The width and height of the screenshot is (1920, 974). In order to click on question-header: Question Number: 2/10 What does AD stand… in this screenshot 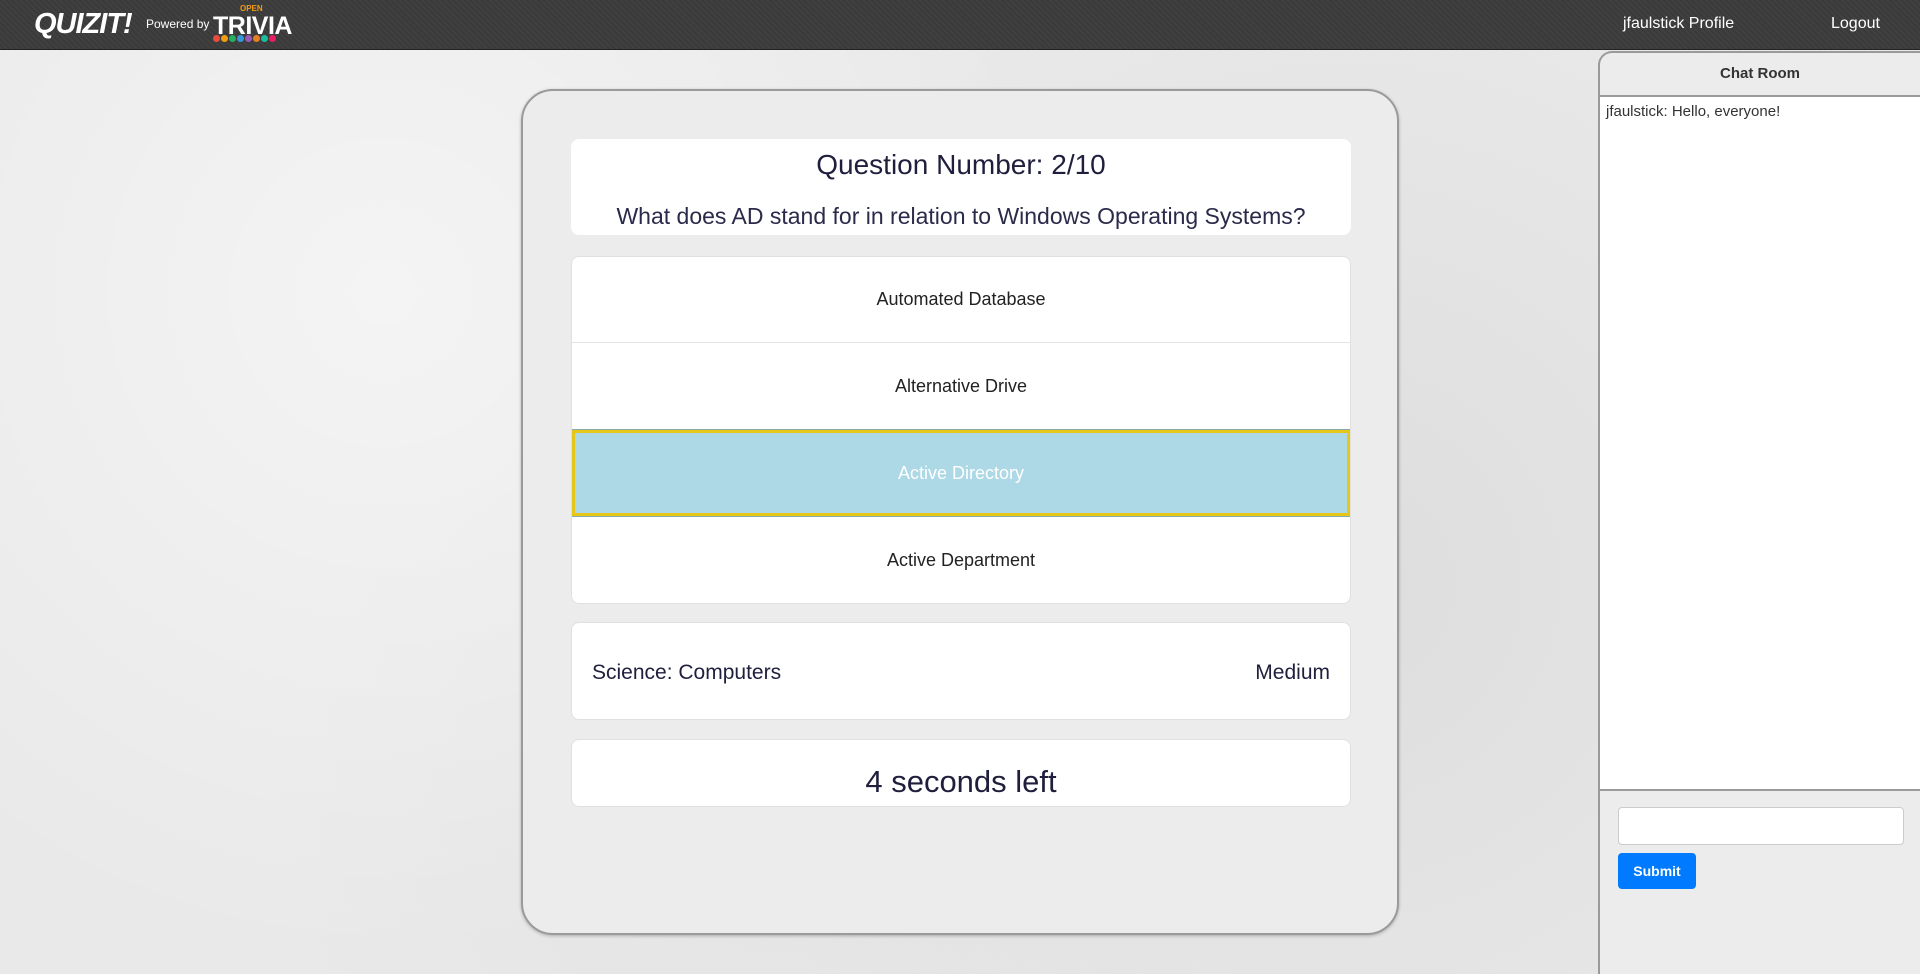, I will do `click(961, 187)`.